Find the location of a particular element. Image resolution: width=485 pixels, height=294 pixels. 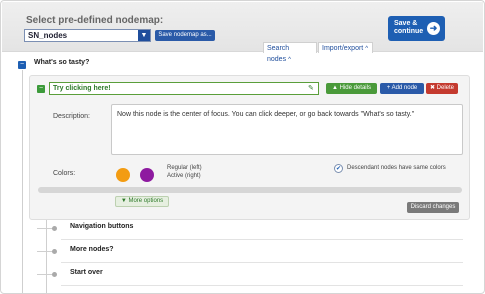

tab-search-nodes: Search nodes ^ is located at coordinates (290, 52).